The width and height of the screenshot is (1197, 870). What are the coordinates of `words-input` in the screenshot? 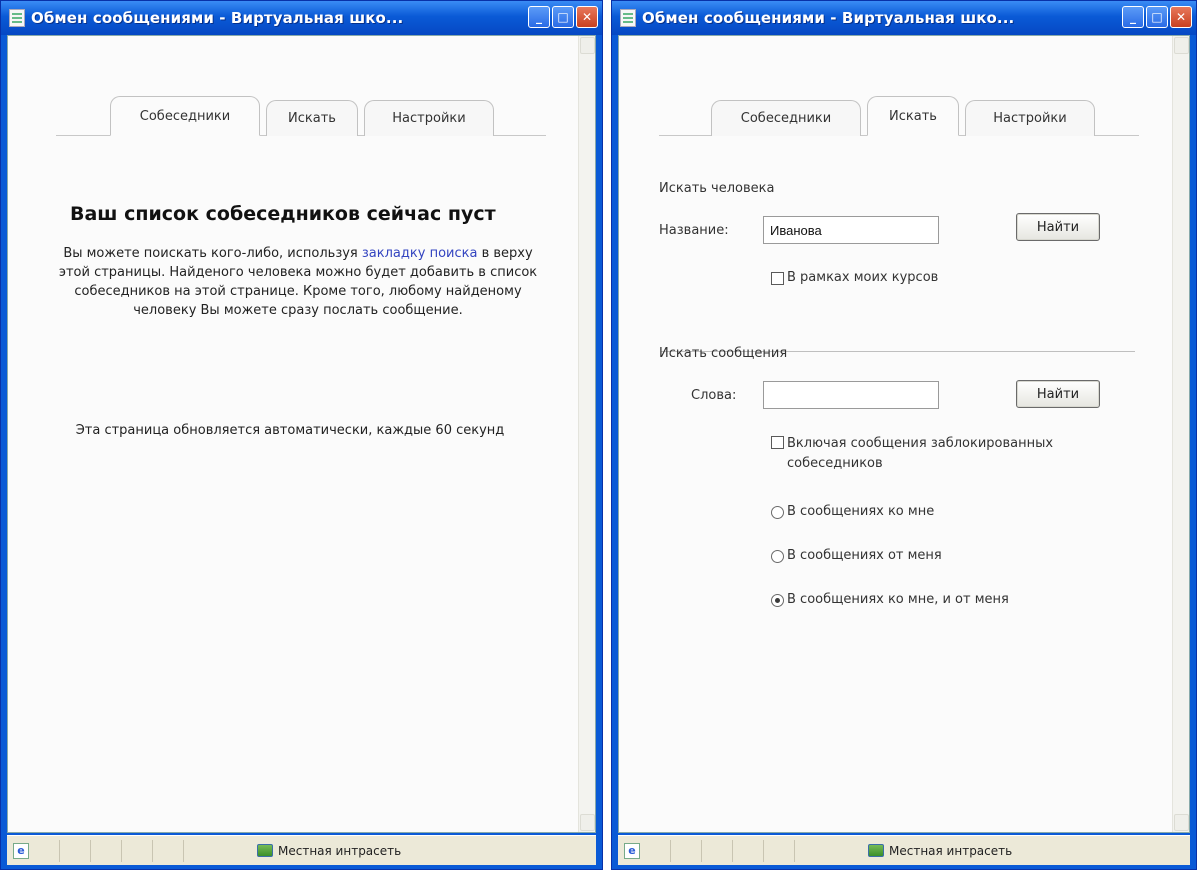 It's located at (851, 395).